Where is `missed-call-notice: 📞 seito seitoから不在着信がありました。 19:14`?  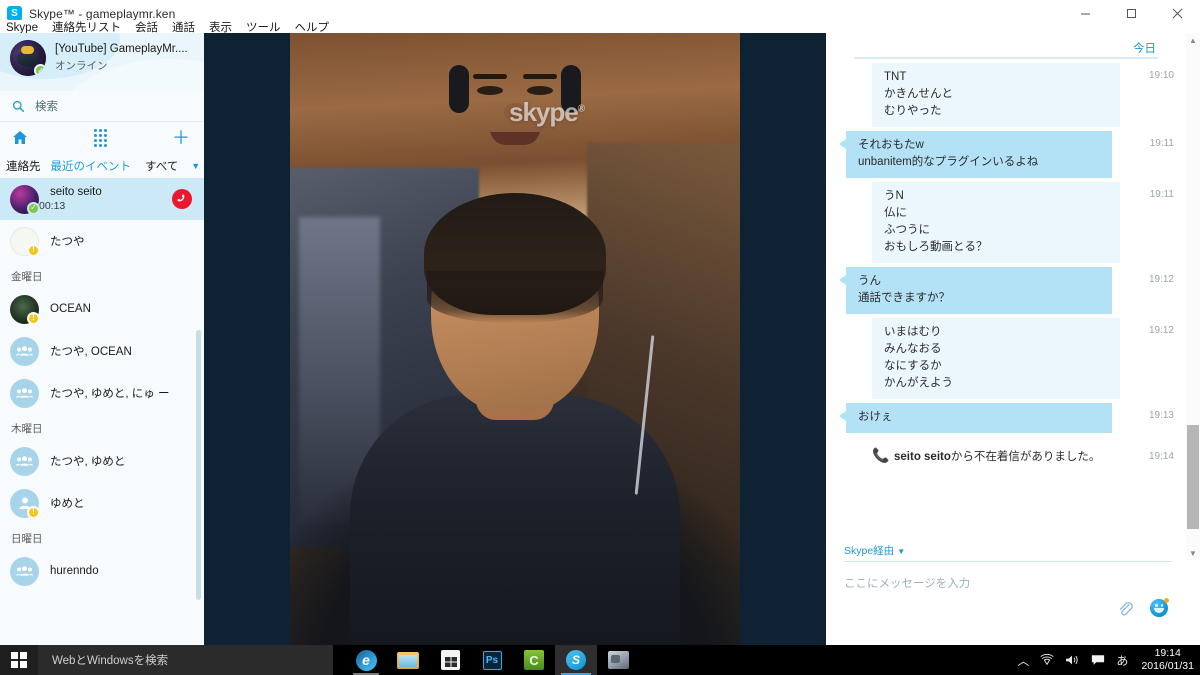
missed-call-notice: 📞 seito seitoから不在着信がありました。 19:14 is located at coordinates (1029, 455).